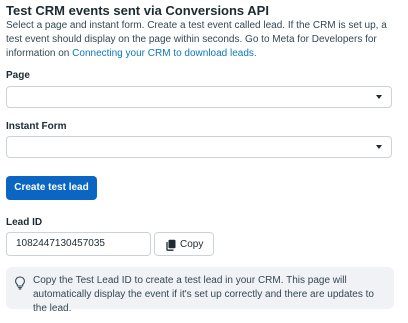 The height and width of the screenshot is (323, 408). What do you see at coordinates (137, 10) in the screenshot?
I see `page-title: Test CRM events sent via Conversions API` at bounding box center [137, 10].